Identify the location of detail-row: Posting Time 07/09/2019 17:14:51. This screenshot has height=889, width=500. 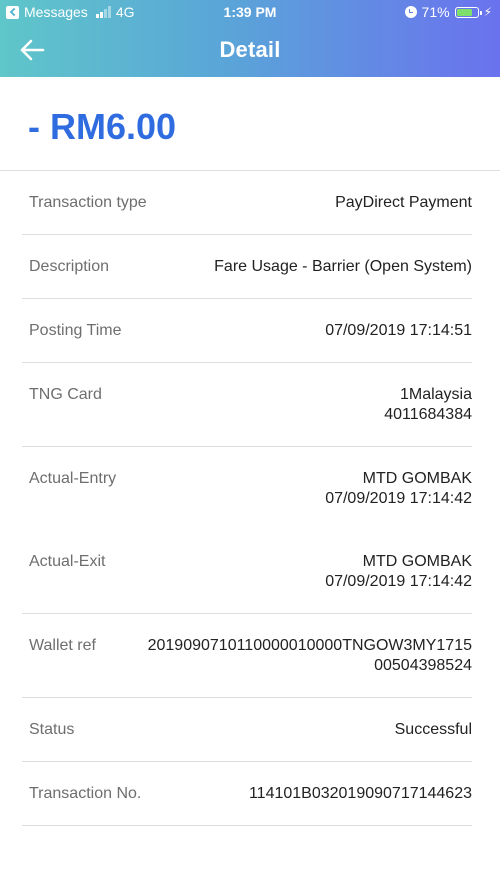
(247, 331).